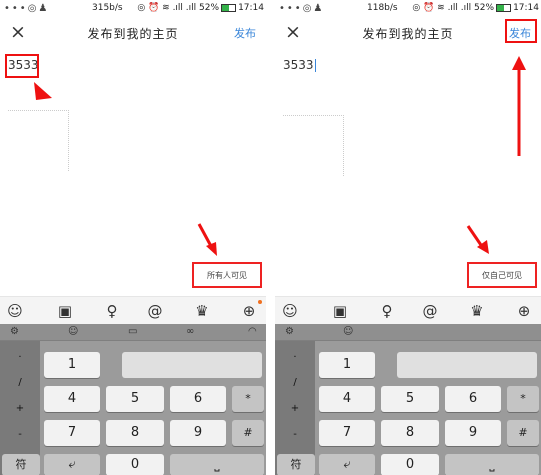 The height and width of the screenshot is (475, 541). Describe the element at coordinates (270, 237) in the screenshot. I see `panel-divider` at that location.